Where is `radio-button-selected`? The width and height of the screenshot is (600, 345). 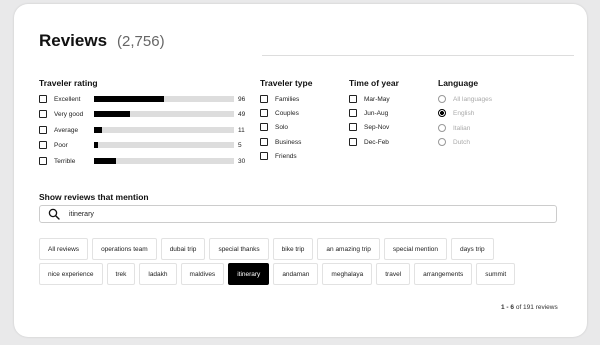
radio-button-selected is located at coordinates (442, 113).